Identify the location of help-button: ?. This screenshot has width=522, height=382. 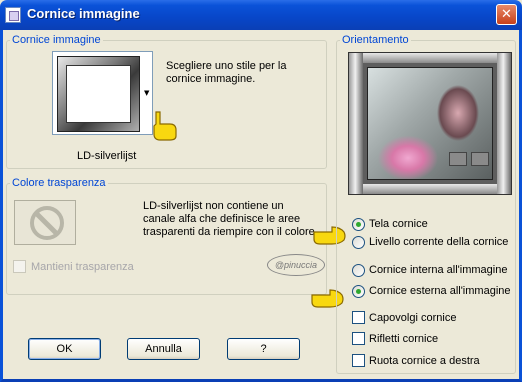
(263, 349).